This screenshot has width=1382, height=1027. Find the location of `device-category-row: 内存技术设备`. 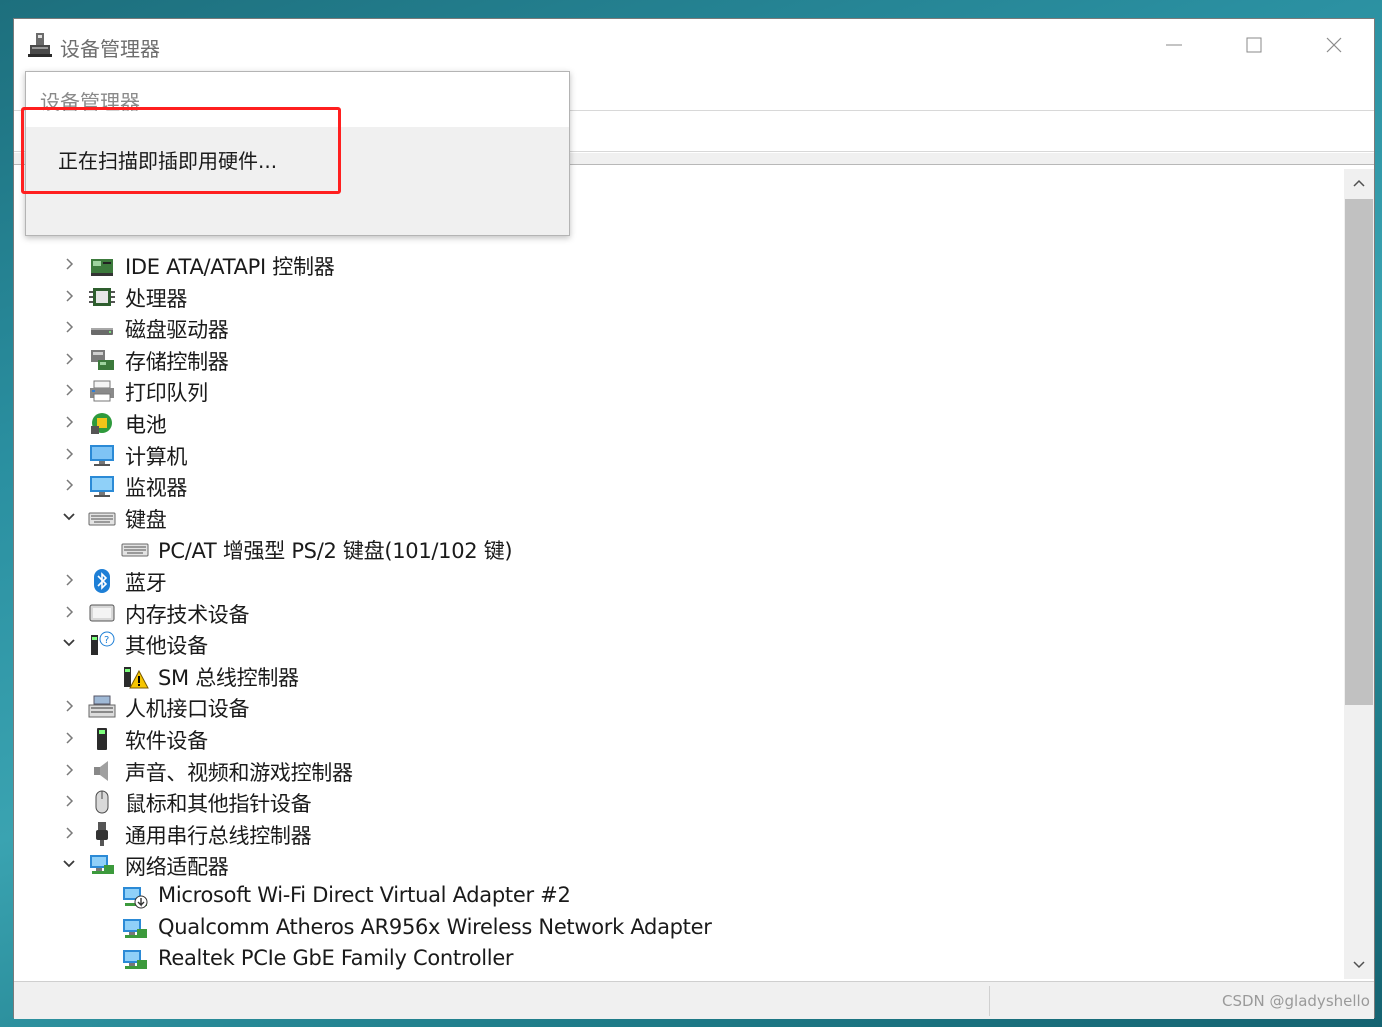

device-category-row: 内存技术设备 is located at coordinates (678, 612).